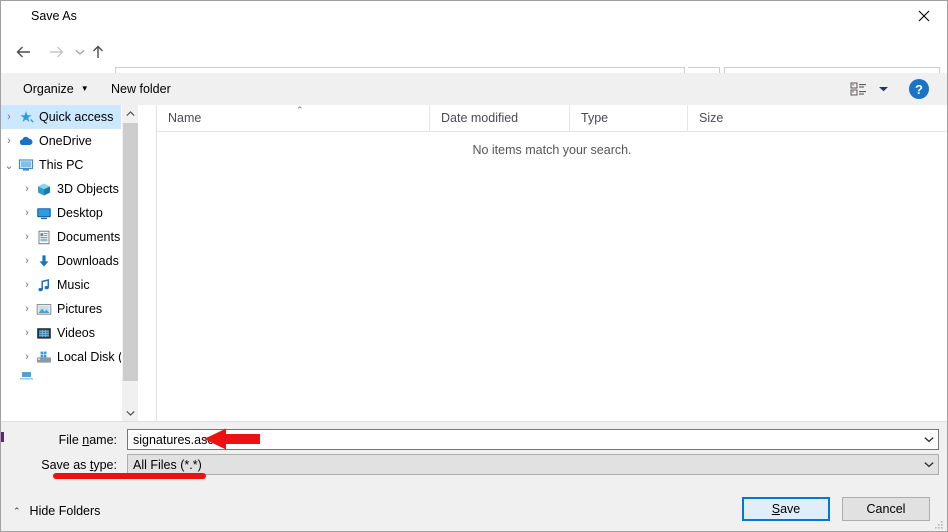  I want to click on arrow-up-icon, so click(98, 51).